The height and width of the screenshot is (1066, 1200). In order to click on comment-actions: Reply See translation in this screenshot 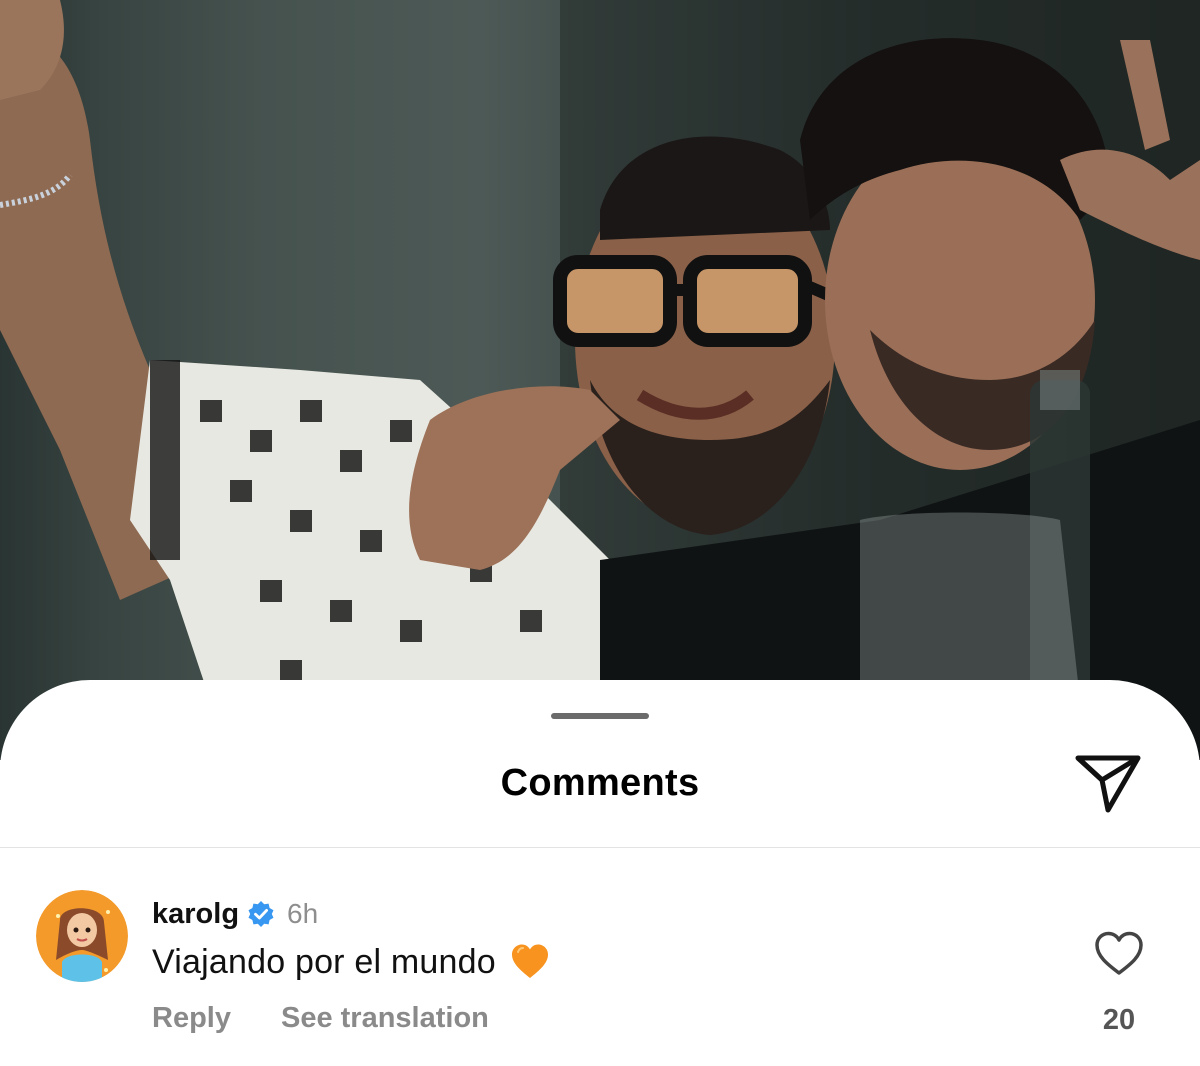, I will do `click(320, 1018)`.